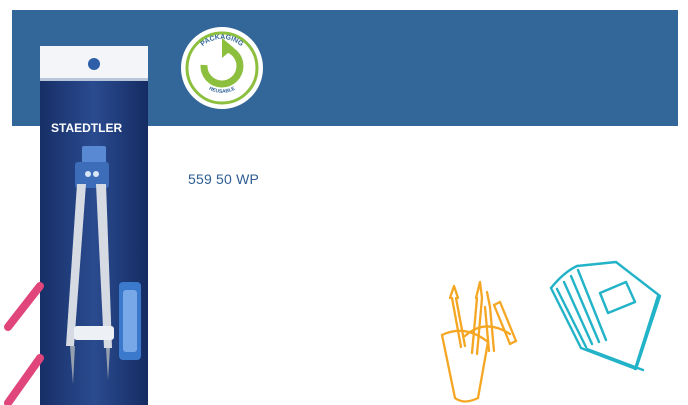 This screenshot has width=688, height=405. Describe the element at coordinates (94, 225) in the screenshot. I see `compass-package-image: STAEDTLER` at that location.